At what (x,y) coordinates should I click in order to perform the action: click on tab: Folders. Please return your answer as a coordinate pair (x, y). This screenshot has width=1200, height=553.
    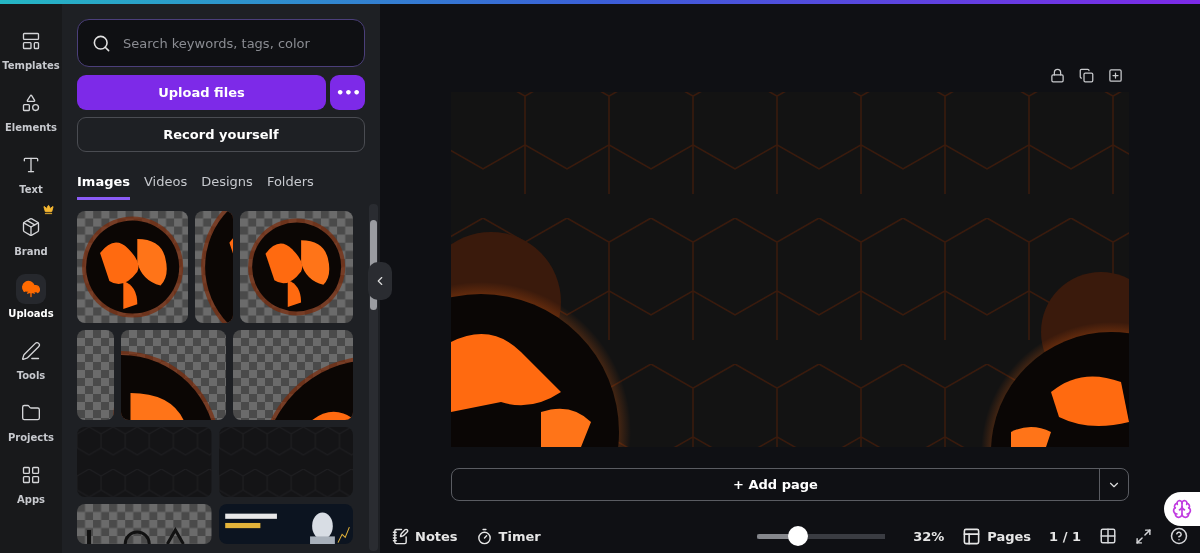
    Looking at the image, I should click on (290, 187).